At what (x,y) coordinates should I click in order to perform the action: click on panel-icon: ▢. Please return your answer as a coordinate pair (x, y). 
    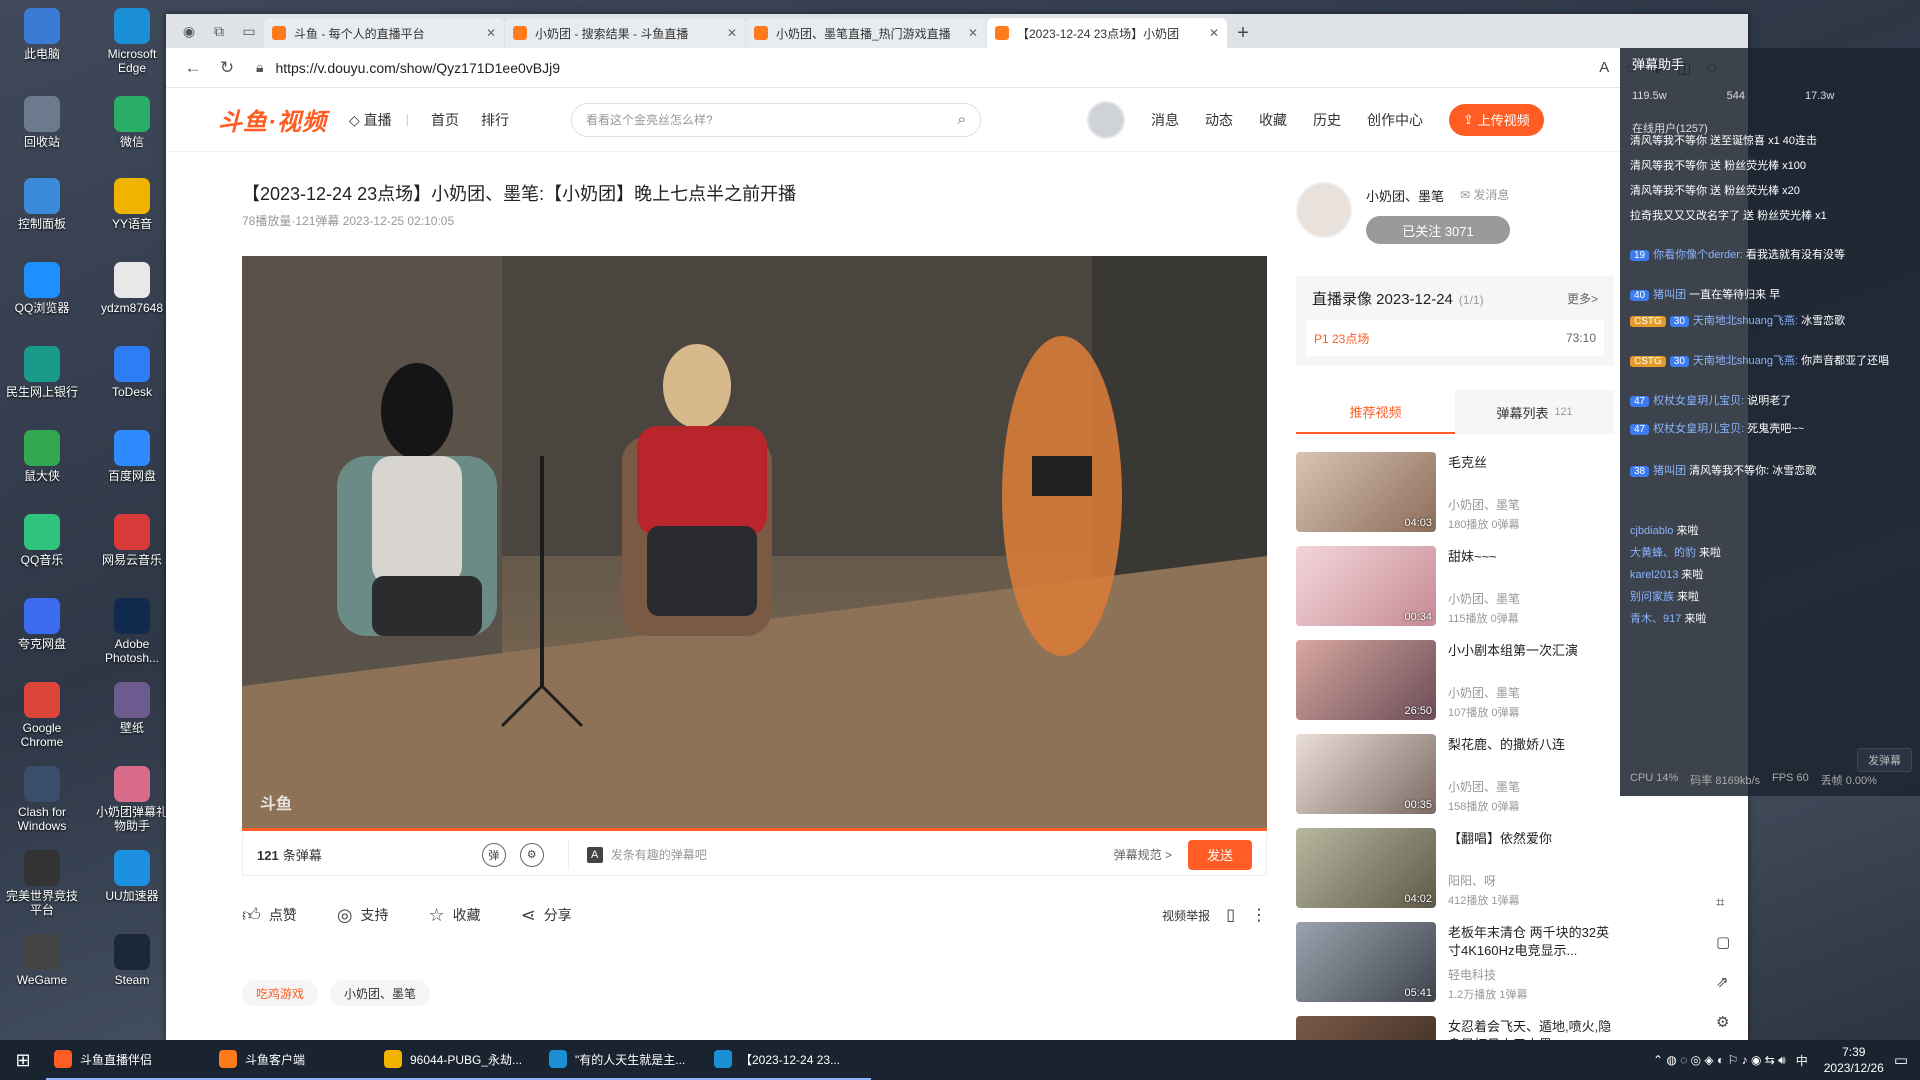
    Looking at the image, I should click on (1723, 942).